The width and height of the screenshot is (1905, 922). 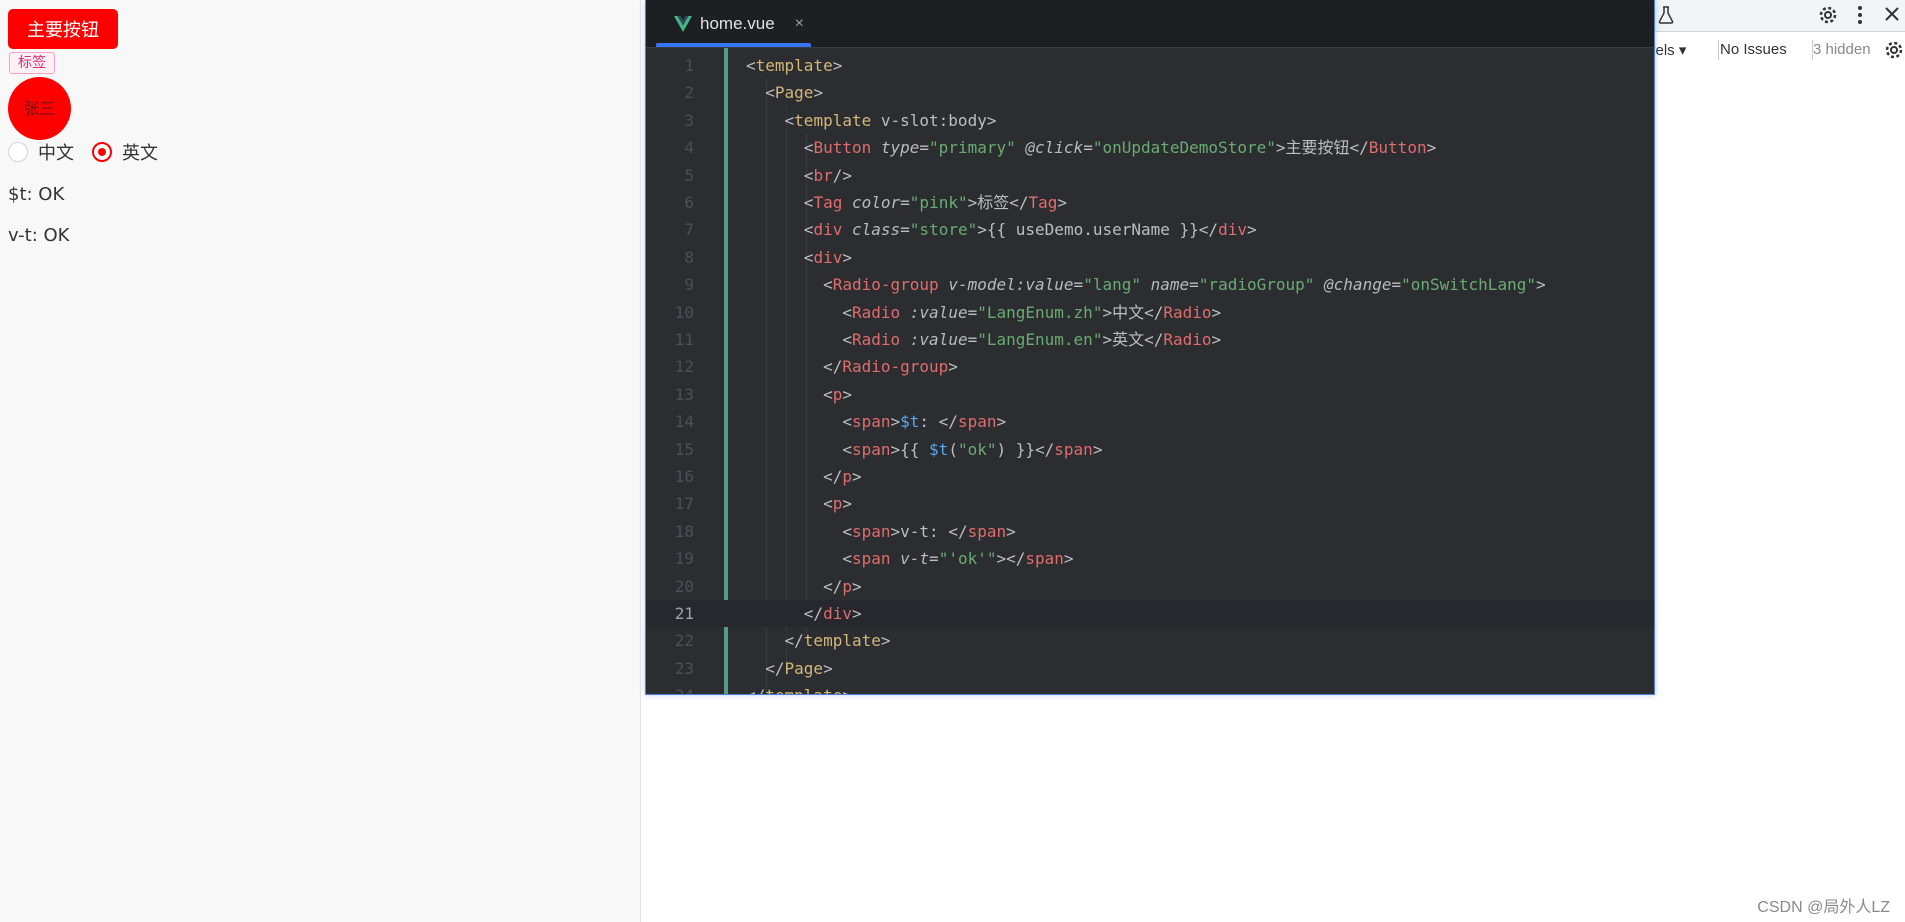 What do you see at coordinates (32, 63) in the screenshot?
I see `pink-tag: 标签` at bounding box center [32, 63].